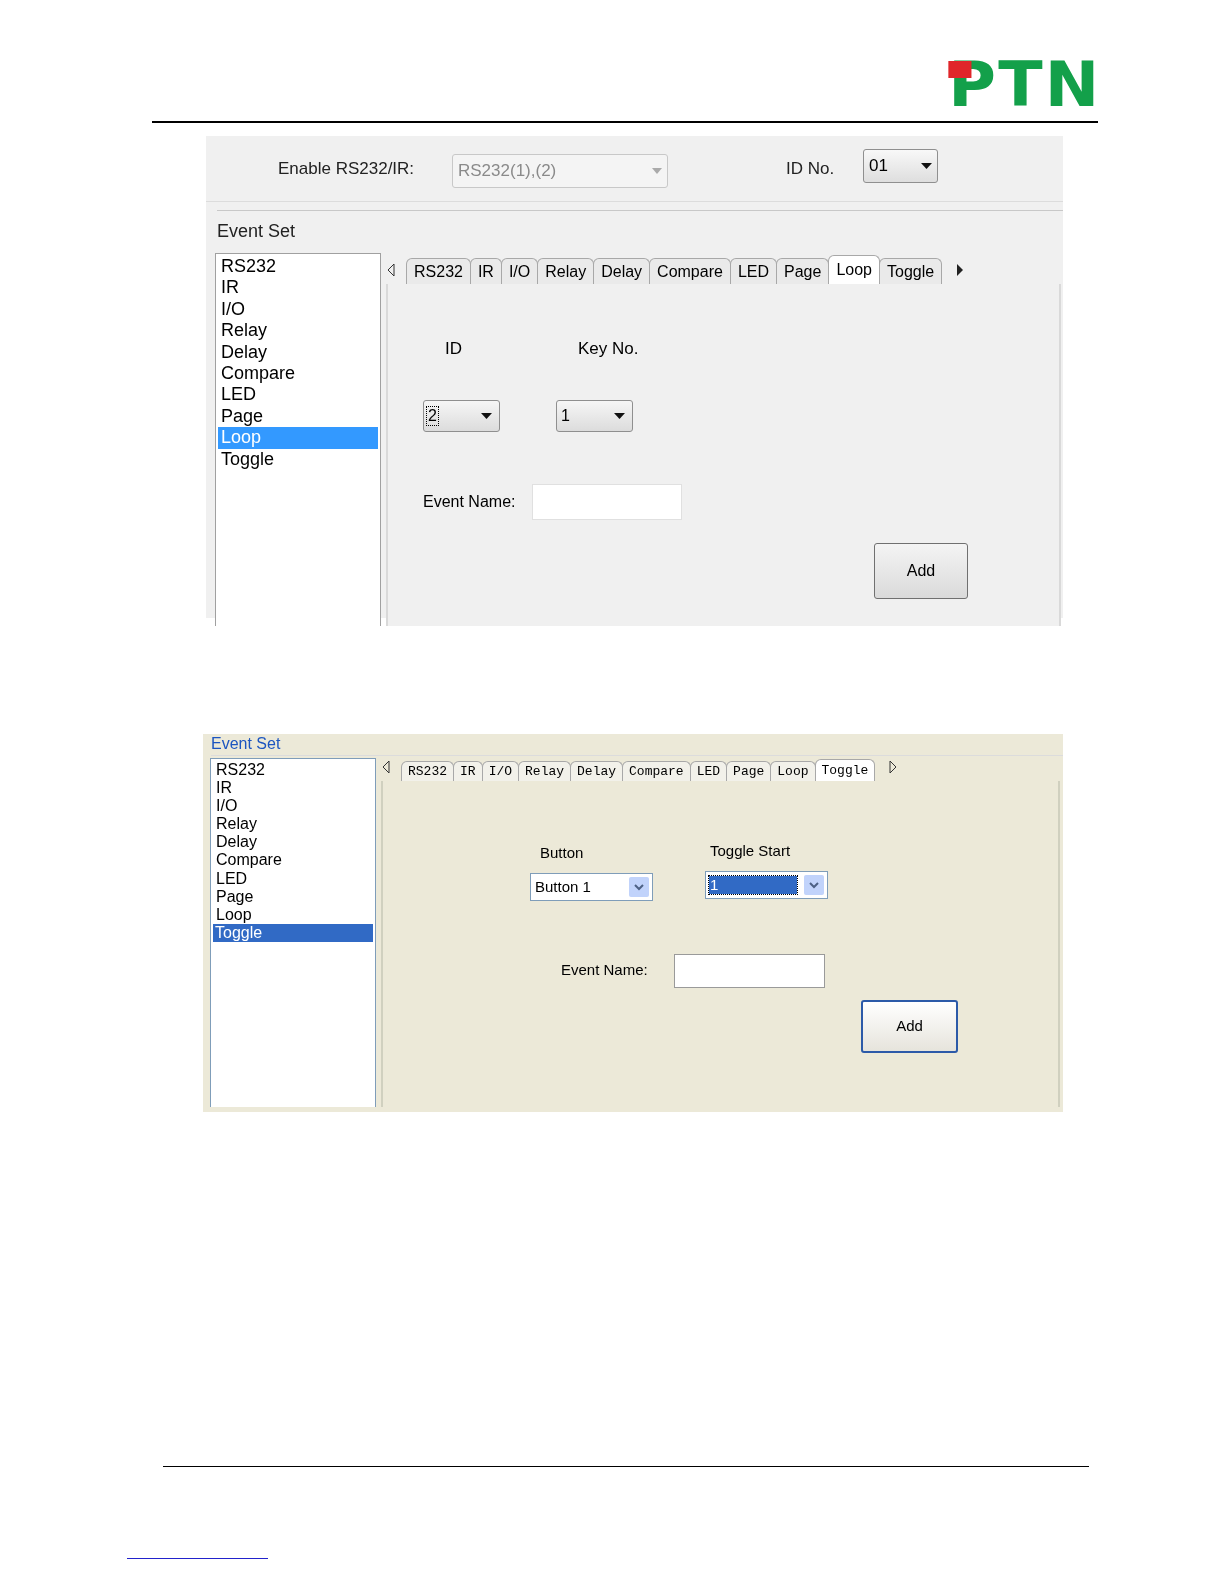  What do you see at coordinates (900, 165) in the screenshot?
I see `dropdown: 01` at bounding box center [900, 165].